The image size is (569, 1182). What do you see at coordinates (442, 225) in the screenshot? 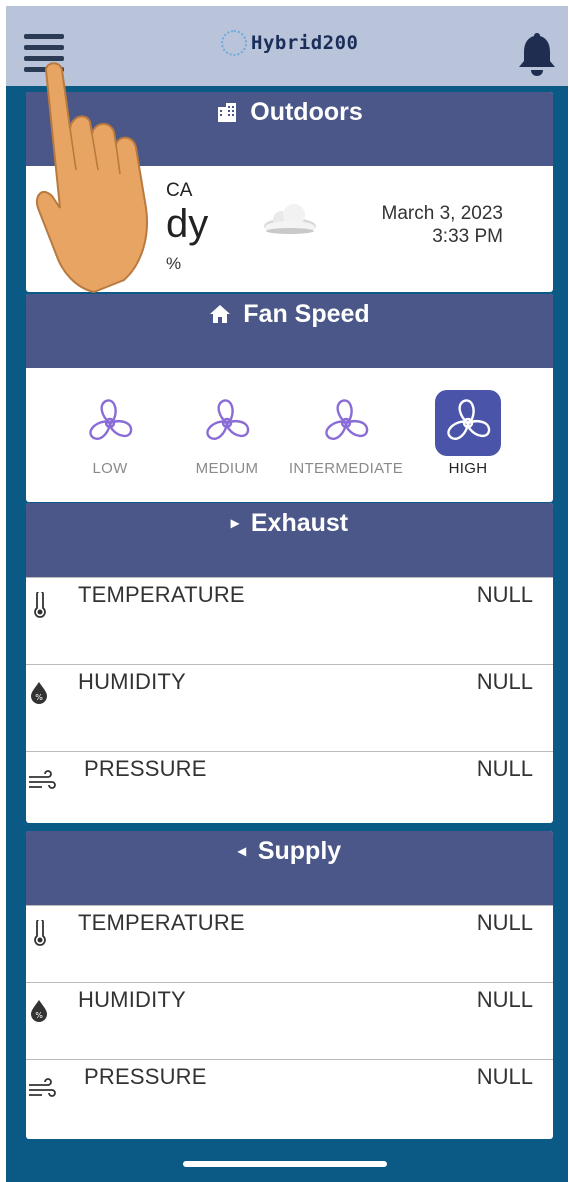
I see `weather-datetime: March 3, 2023 3:33 PM` at bounding box center [442, 225].